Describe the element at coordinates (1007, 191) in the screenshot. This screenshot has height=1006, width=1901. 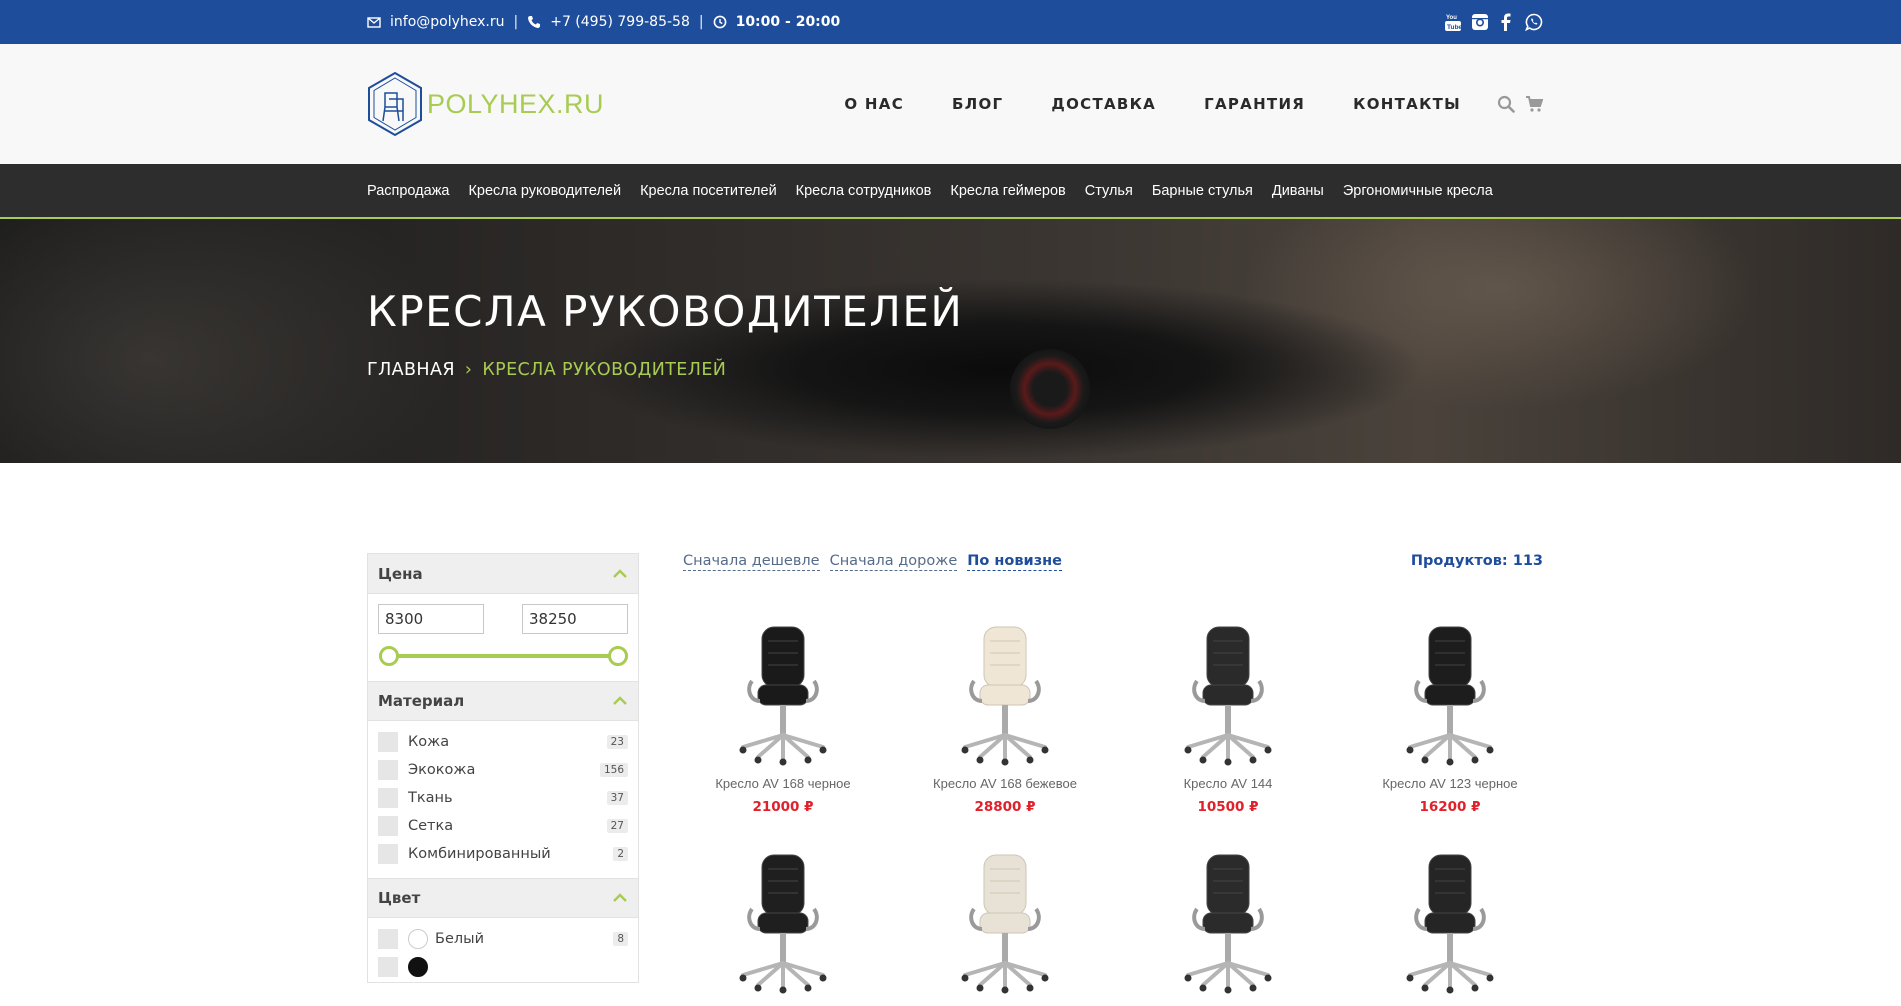
I see `category-gamer-chairs: Кресла геймеров` at that location.